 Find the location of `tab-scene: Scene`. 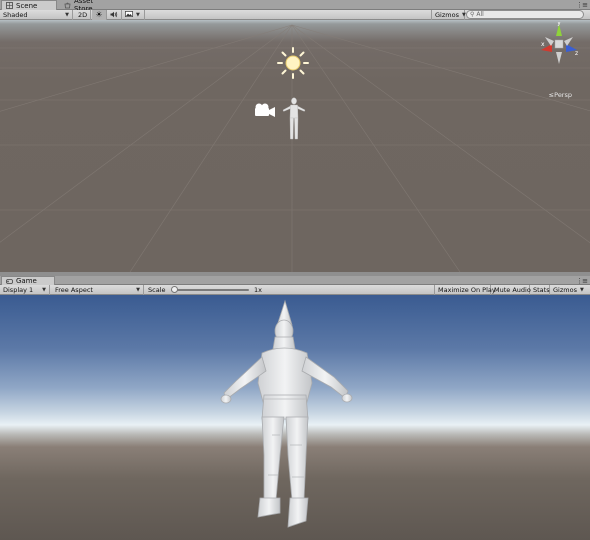

tab-scene: Scene is located at coordinates (29, 5).